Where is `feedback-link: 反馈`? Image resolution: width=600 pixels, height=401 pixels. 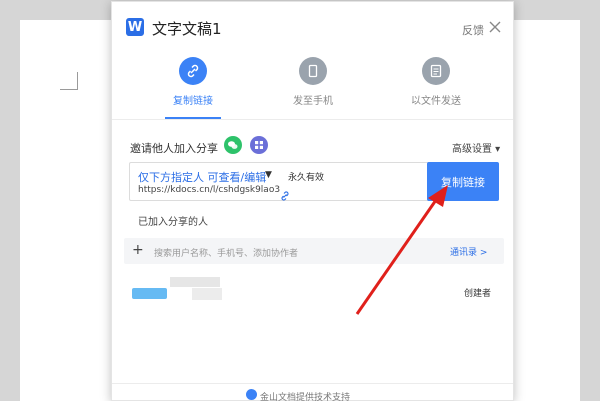
feedback-link: 反馈 is located at coordinates (473, 30).